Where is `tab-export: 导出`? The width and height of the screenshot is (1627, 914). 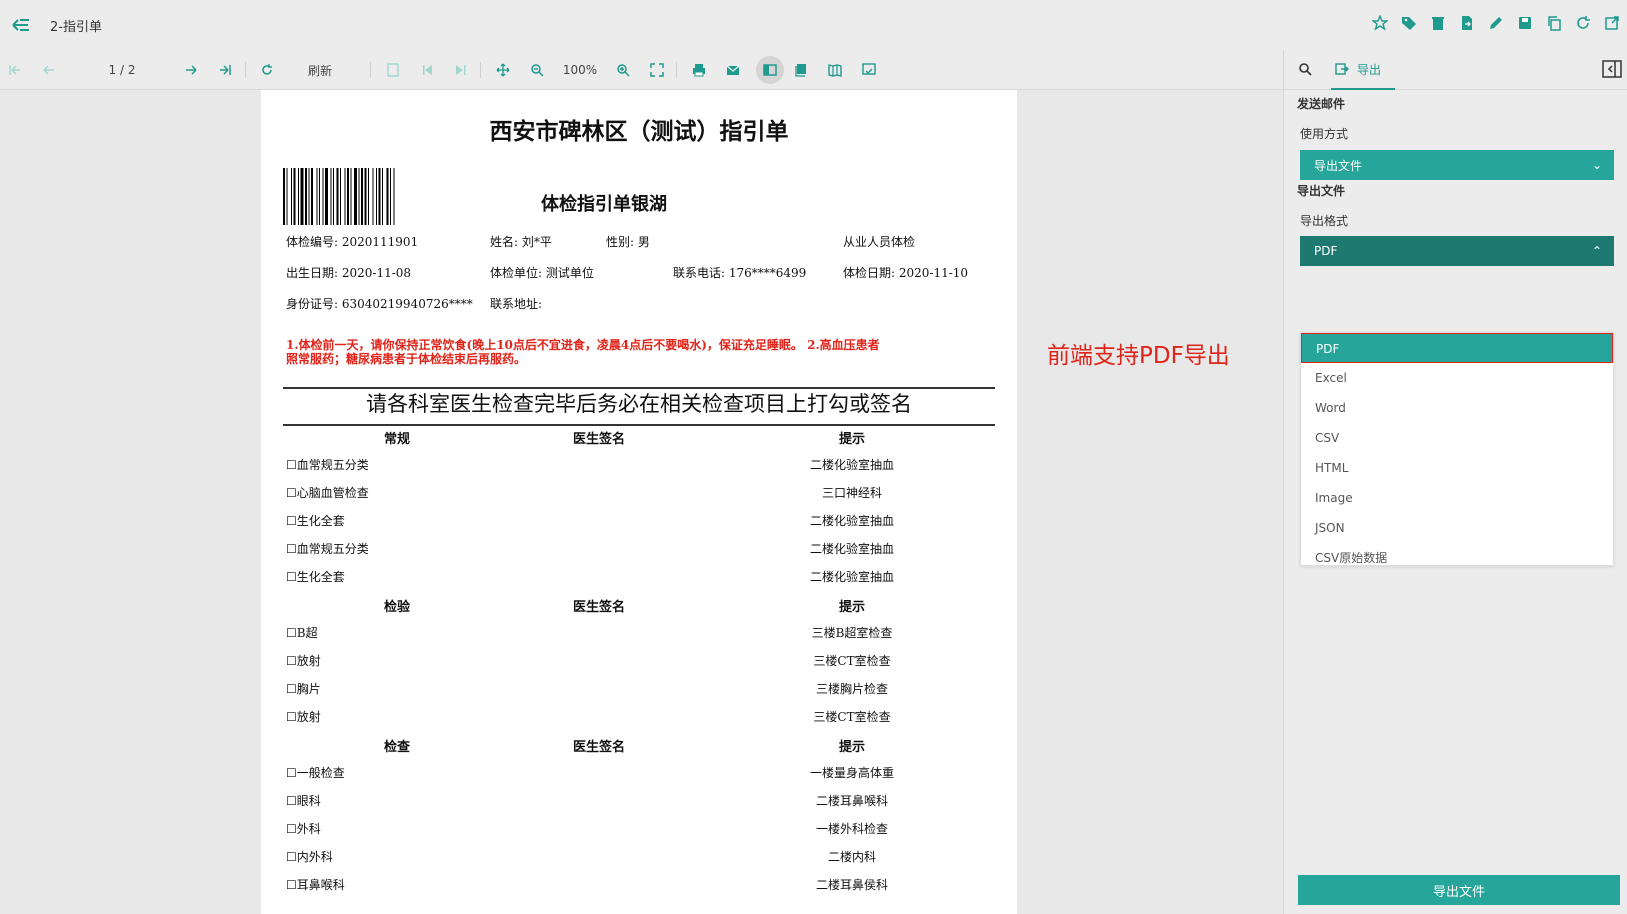 tab-export: 导出 is located at coordinates (1363, 70).